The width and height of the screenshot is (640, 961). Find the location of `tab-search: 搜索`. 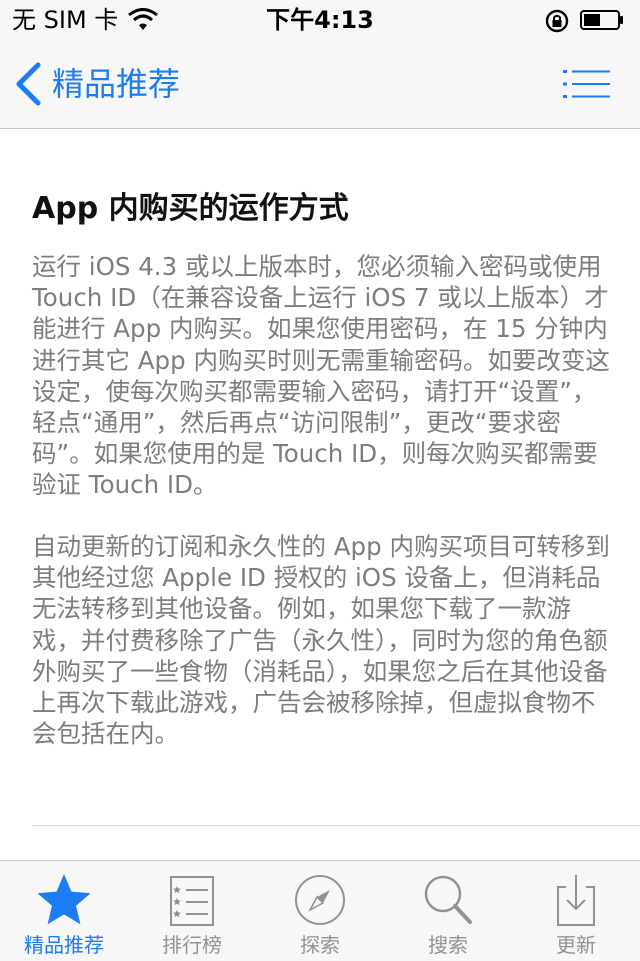

tab-search: 搜索 is located at coordinates (448, 911).